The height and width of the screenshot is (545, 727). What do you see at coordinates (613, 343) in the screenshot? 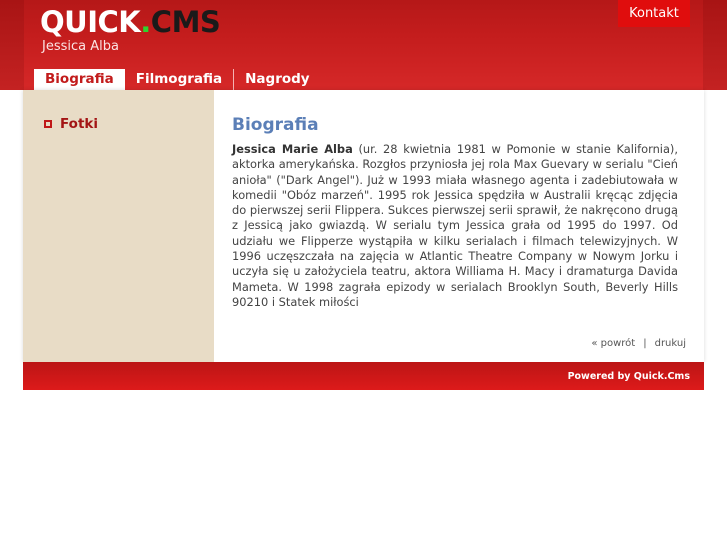
I see `back-link: « powrót` at bounding box center [613, 343].